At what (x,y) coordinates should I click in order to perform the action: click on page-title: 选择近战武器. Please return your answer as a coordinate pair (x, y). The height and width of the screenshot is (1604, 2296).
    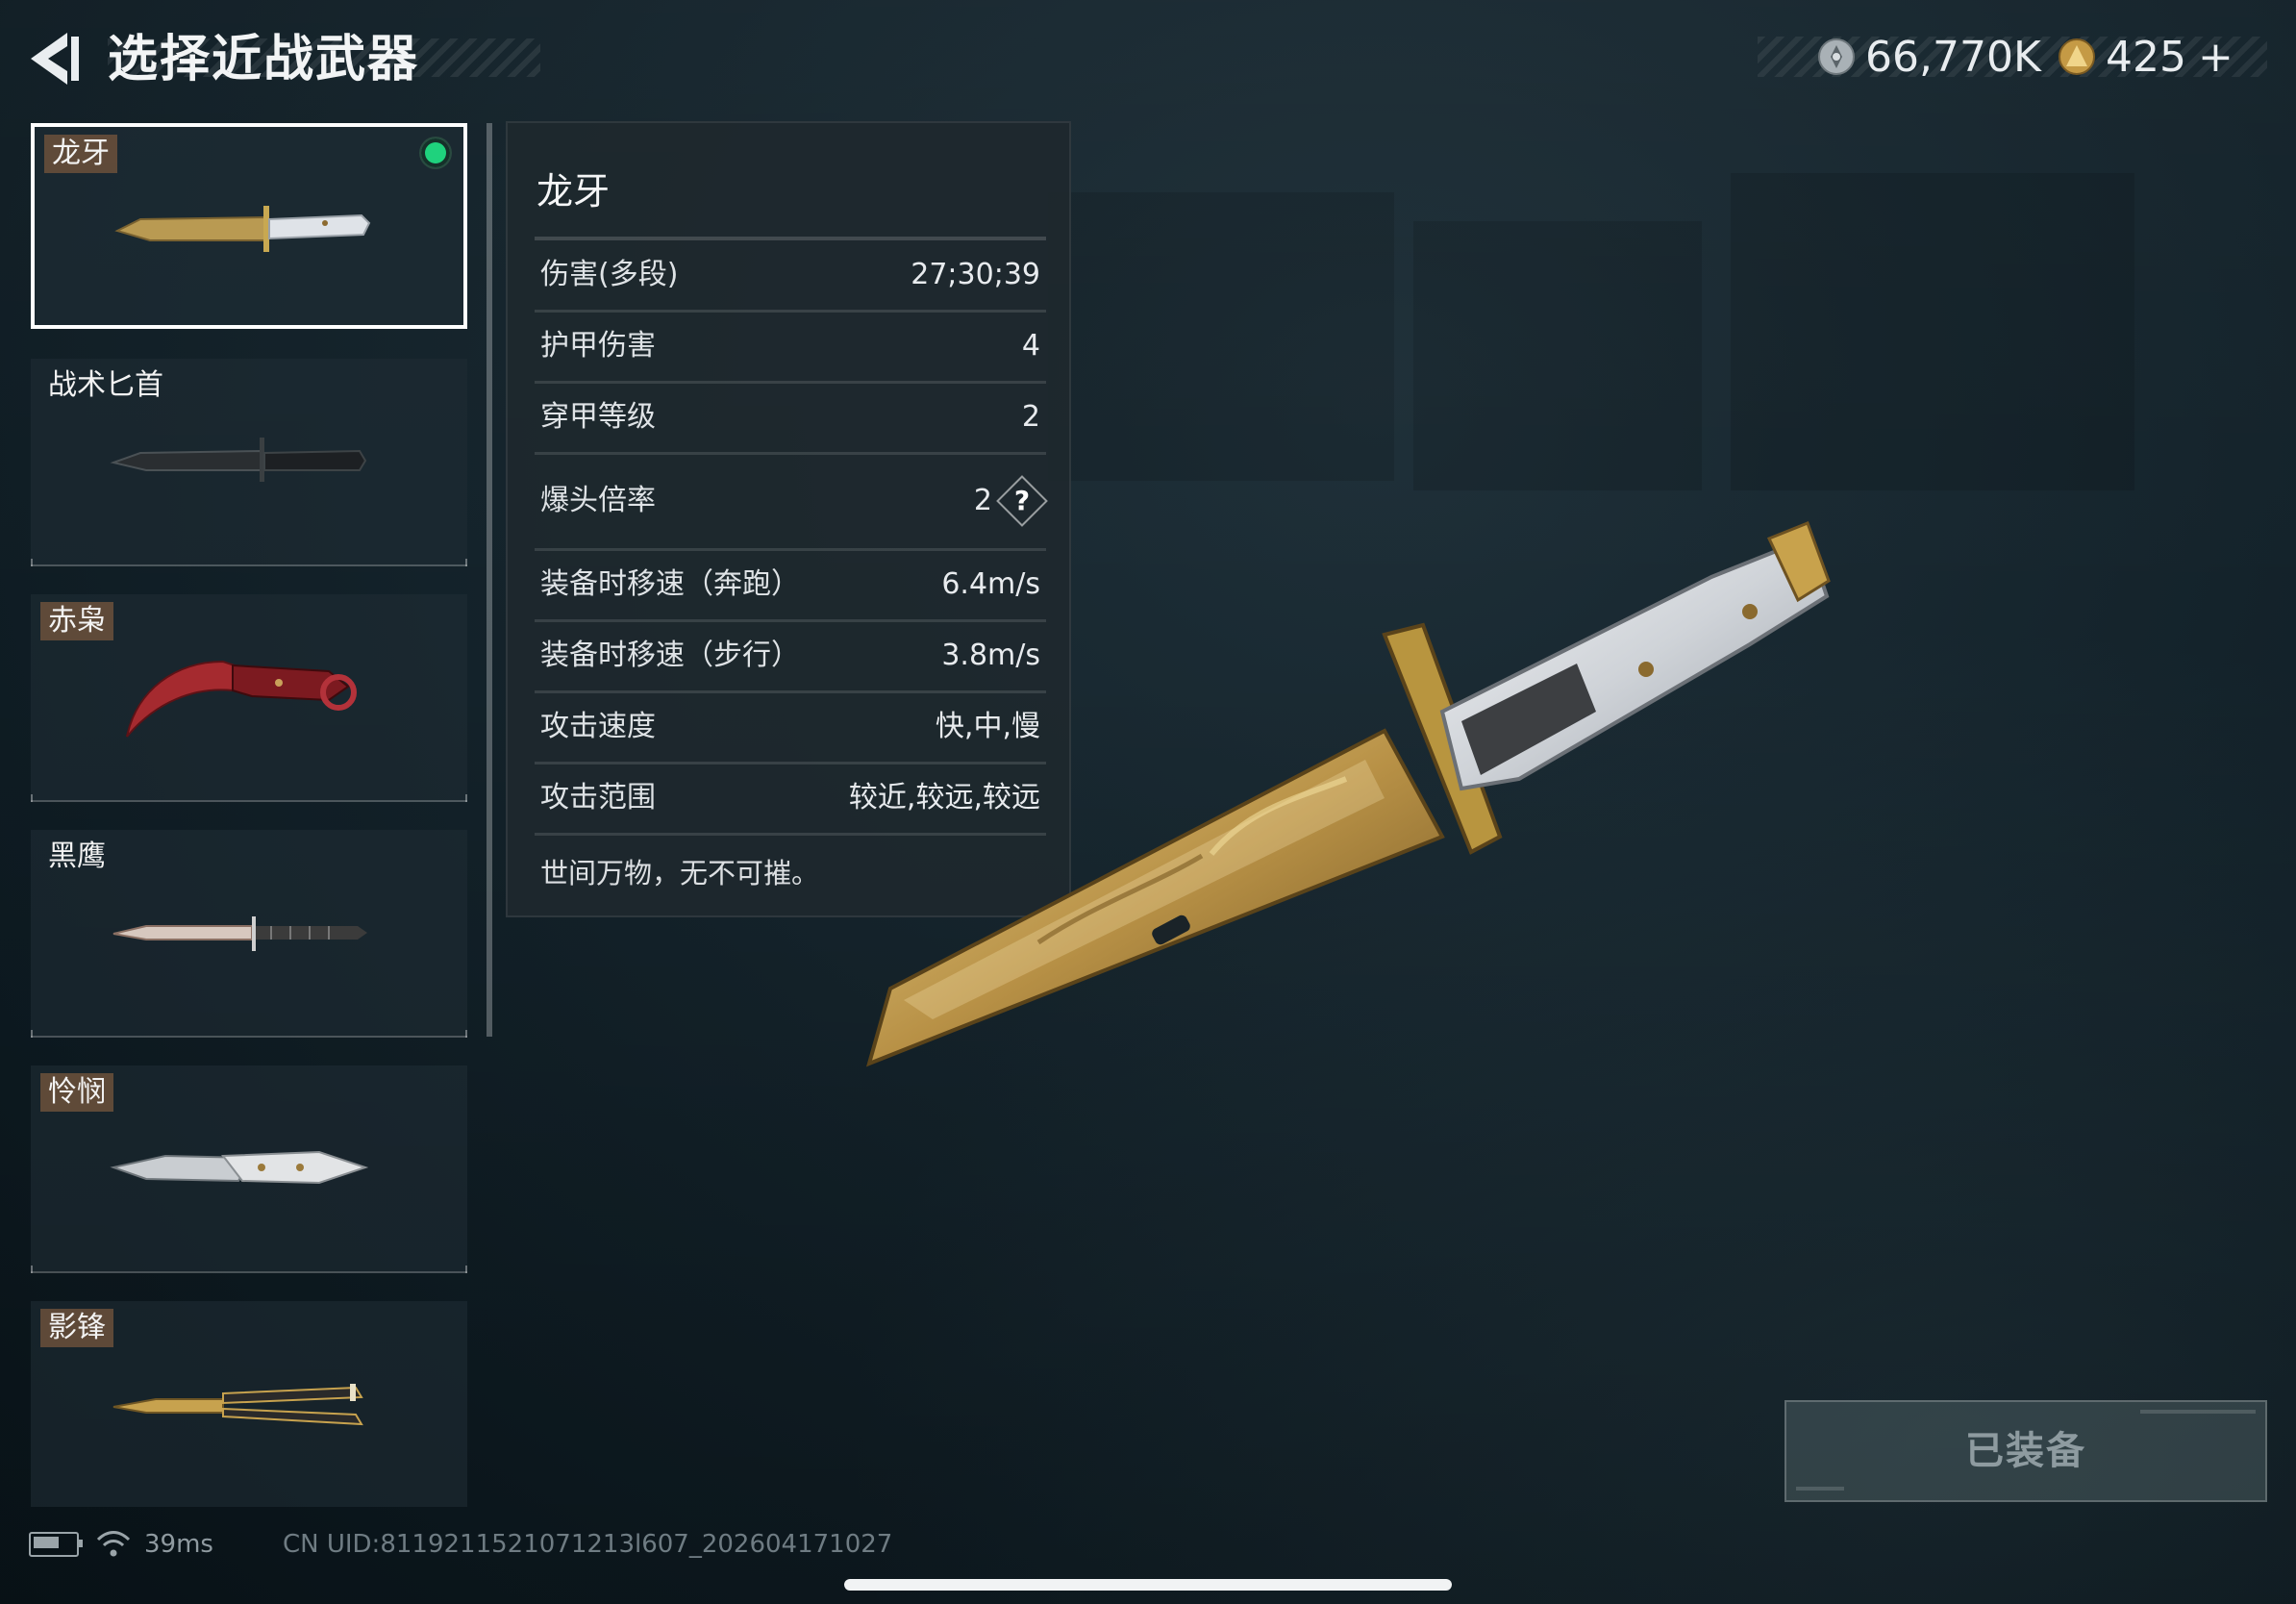
    Looking at the image, I should click on (264, 59).